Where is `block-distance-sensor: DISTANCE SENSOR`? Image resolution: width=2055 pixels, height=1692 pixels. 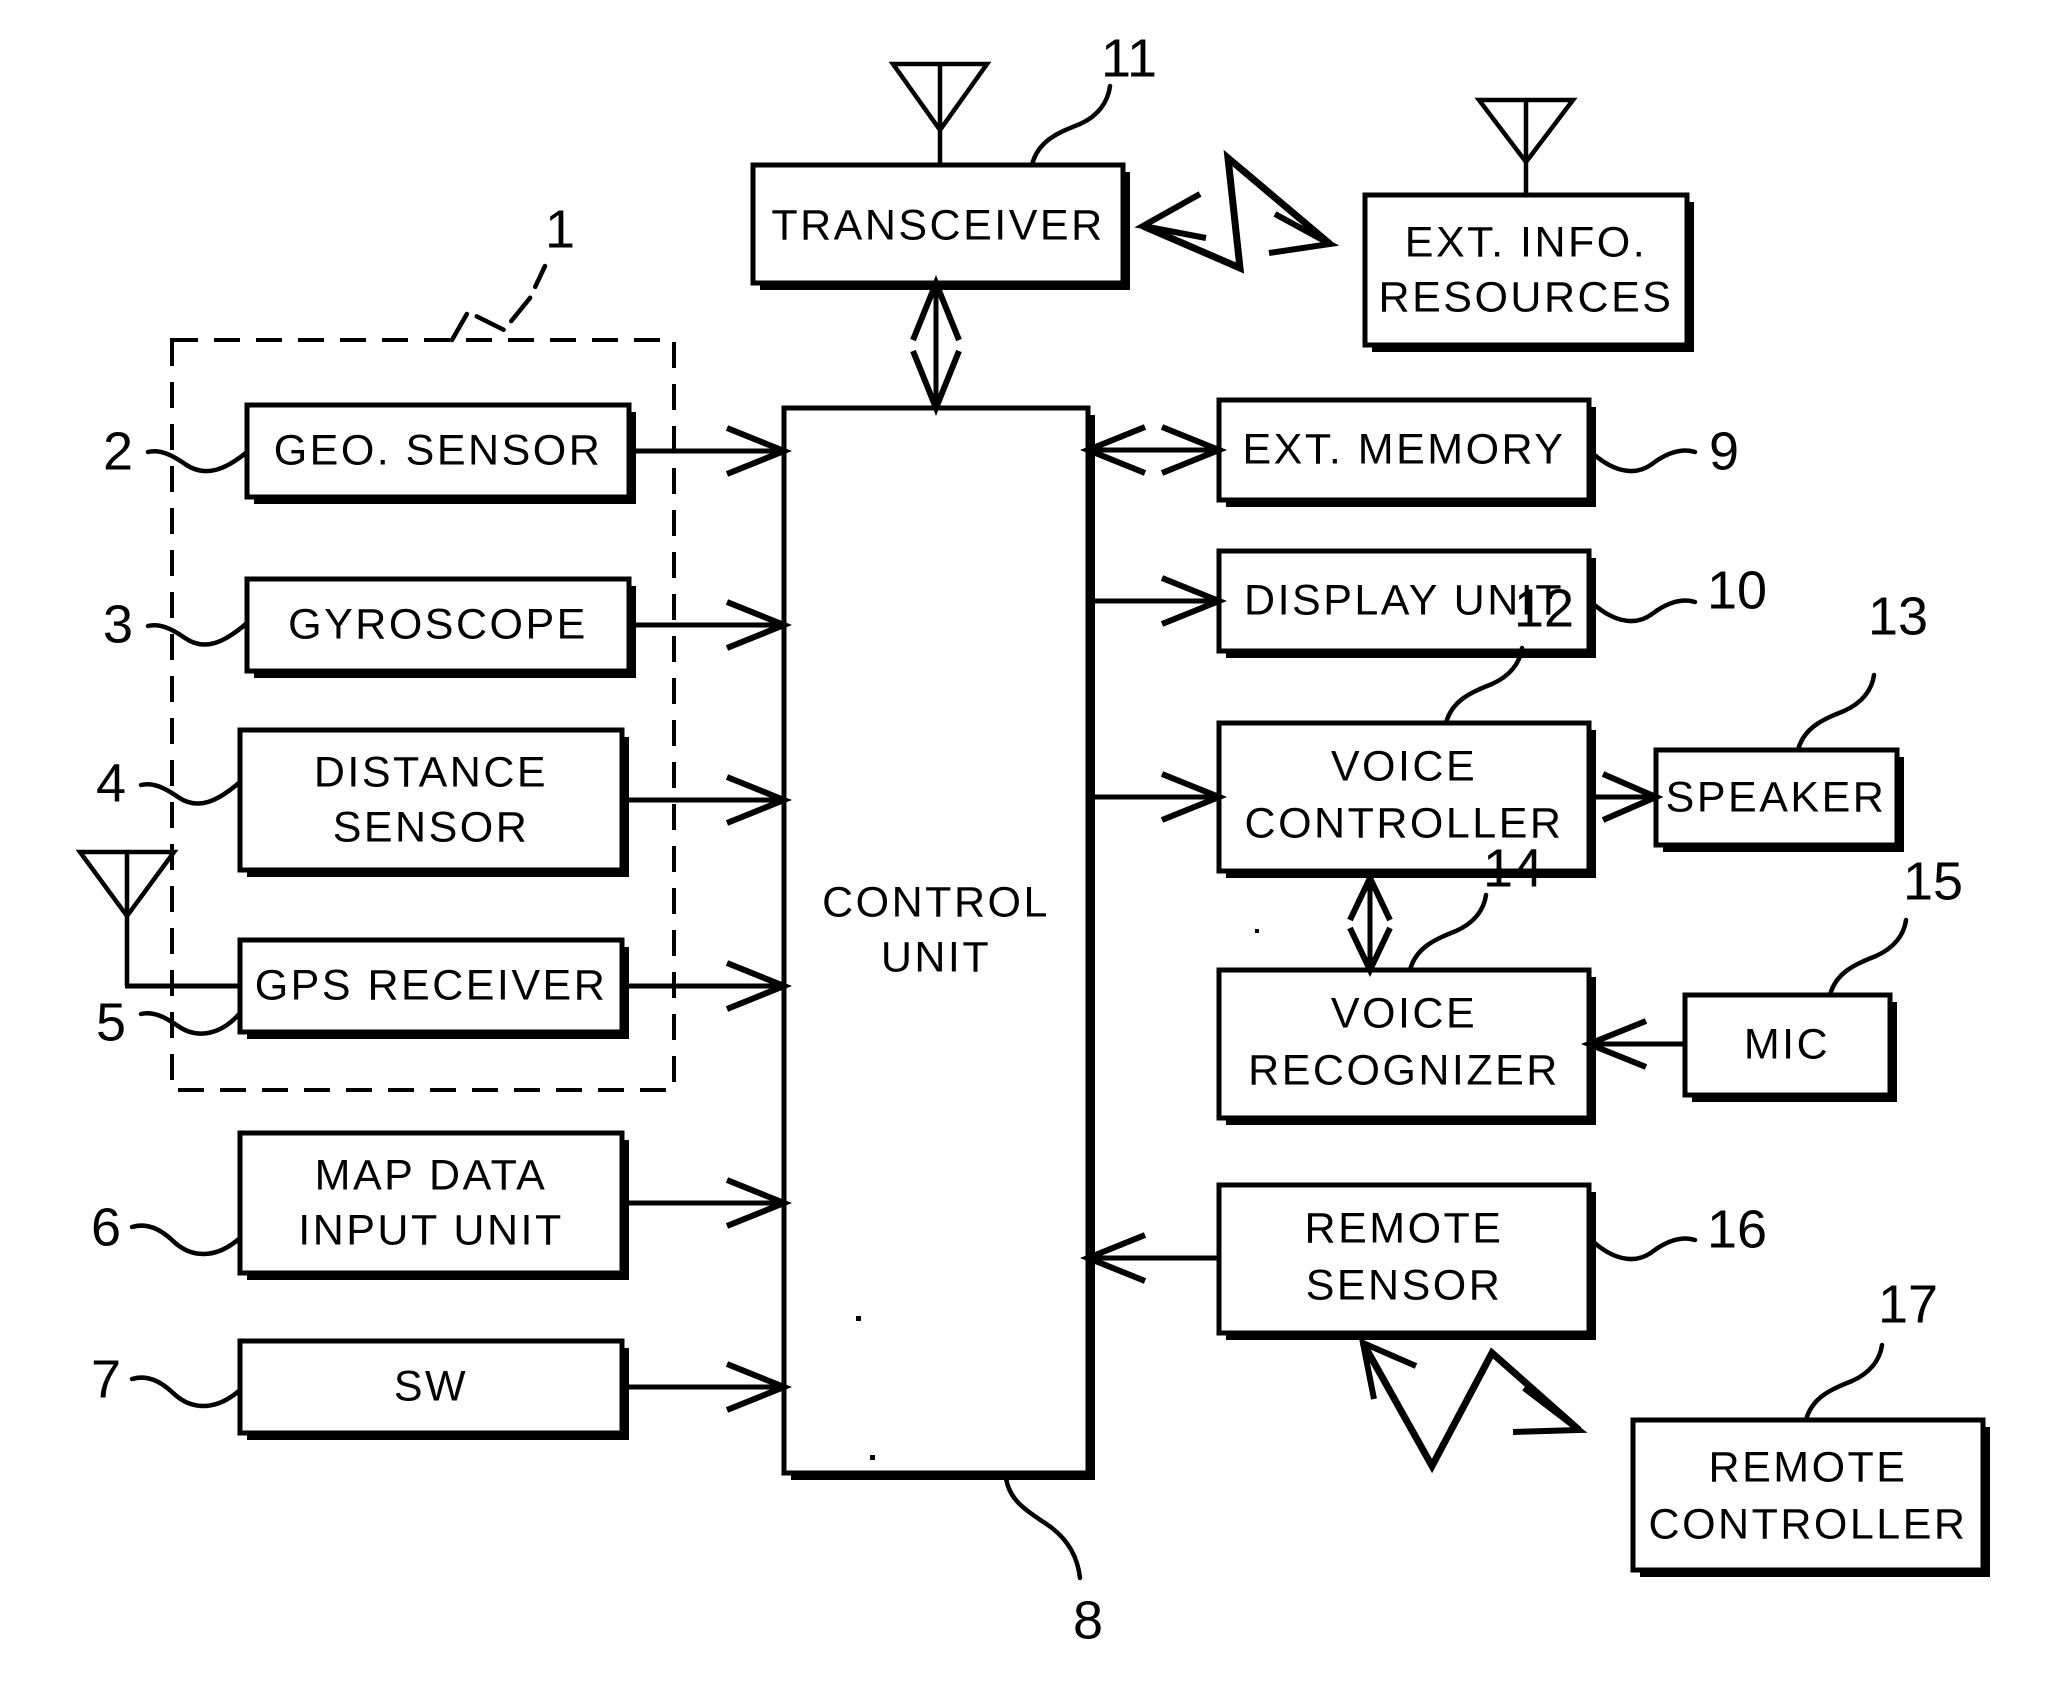
block-distance-sensor: DISTANCE SENSOR is located at coordinates (433, 802).